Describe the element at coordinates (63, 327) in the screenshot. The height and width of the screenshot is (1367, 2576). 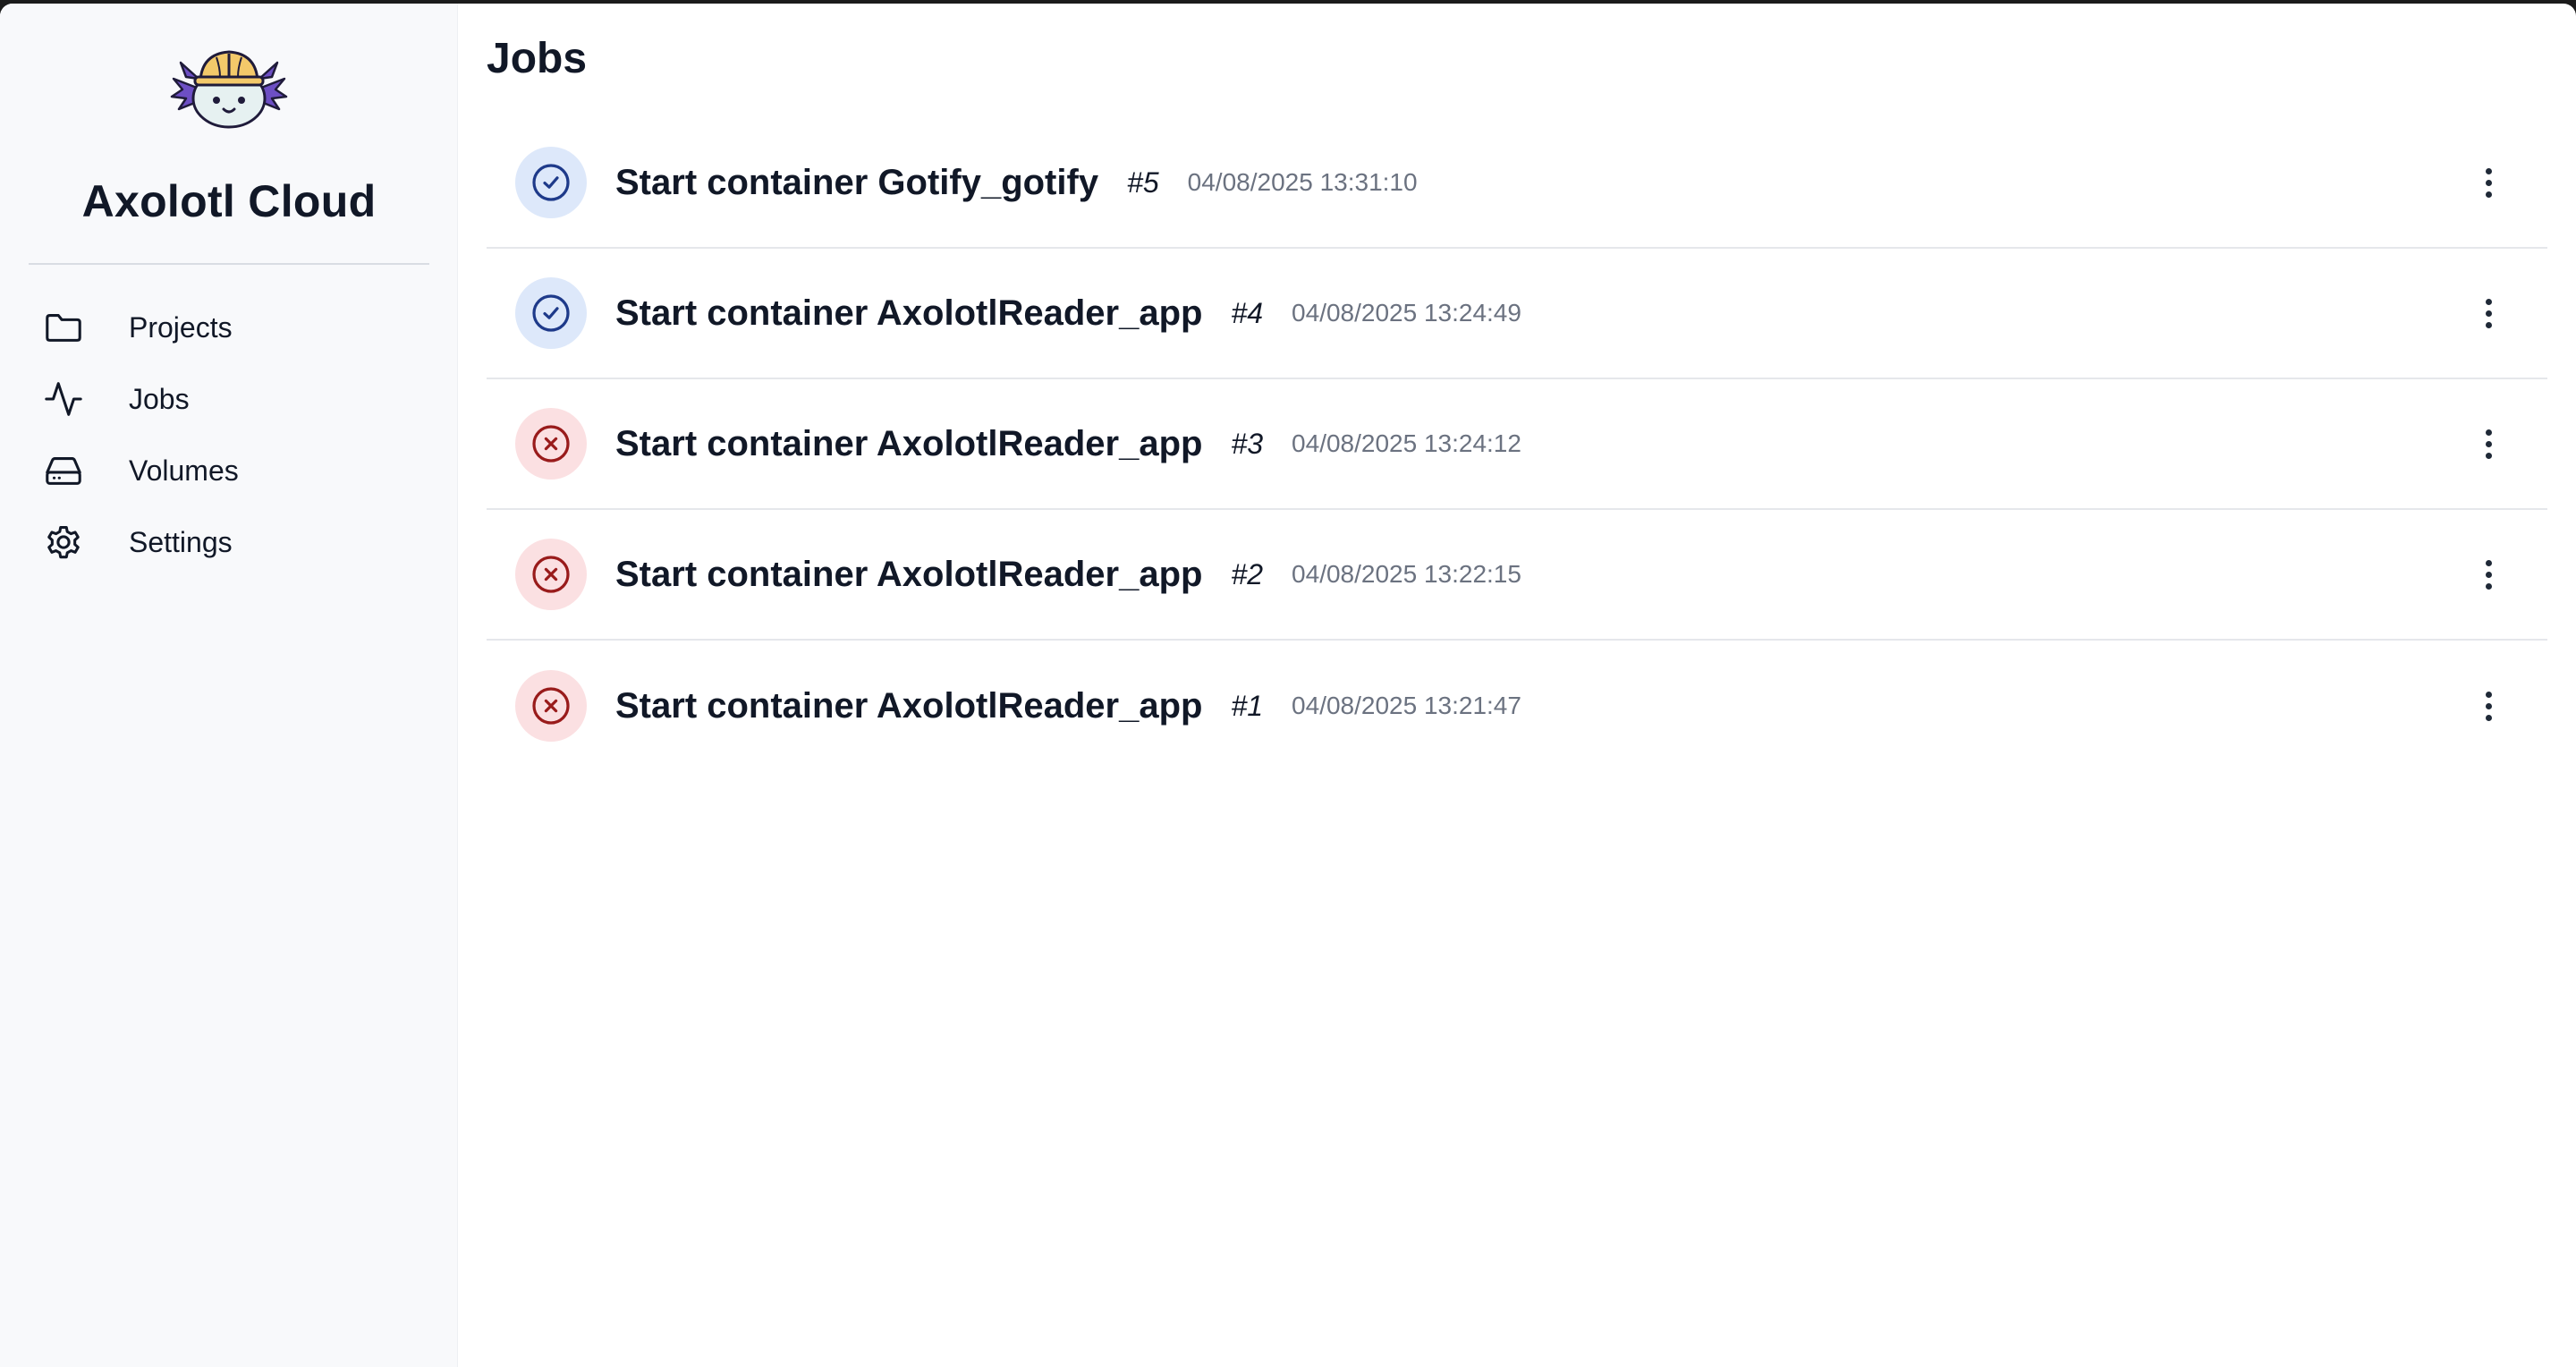
I see `folder-icon` at that location.